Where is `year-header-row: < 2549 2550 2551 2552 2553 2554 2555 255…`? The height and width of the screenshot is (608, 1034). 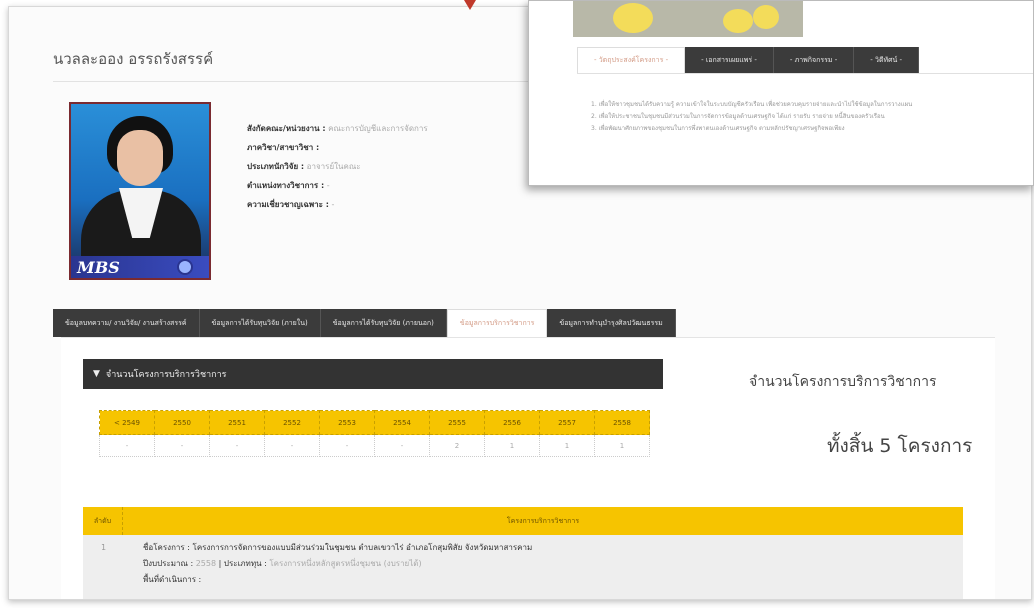 year-header-row: < 2549 2550 2551 2552 2553 2554 2555 255… is located at coordinates (374, 422).